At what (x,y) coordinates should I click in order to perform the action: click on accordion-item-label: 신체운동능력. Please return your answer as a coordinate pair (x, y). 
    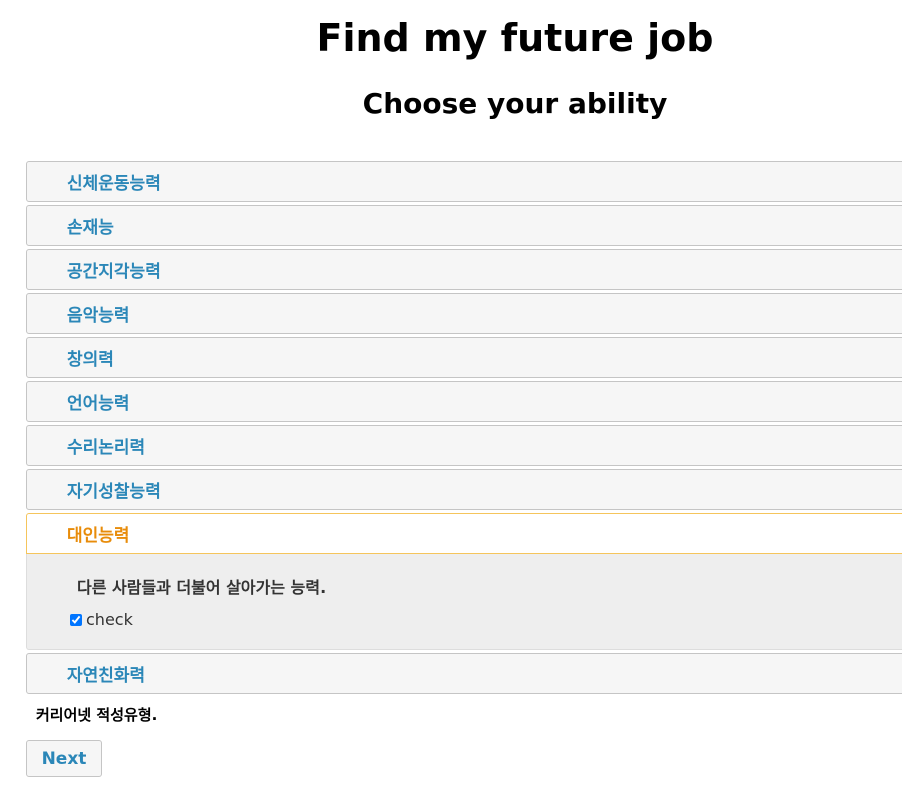
    Looking at the image, I should click on (114, 184).